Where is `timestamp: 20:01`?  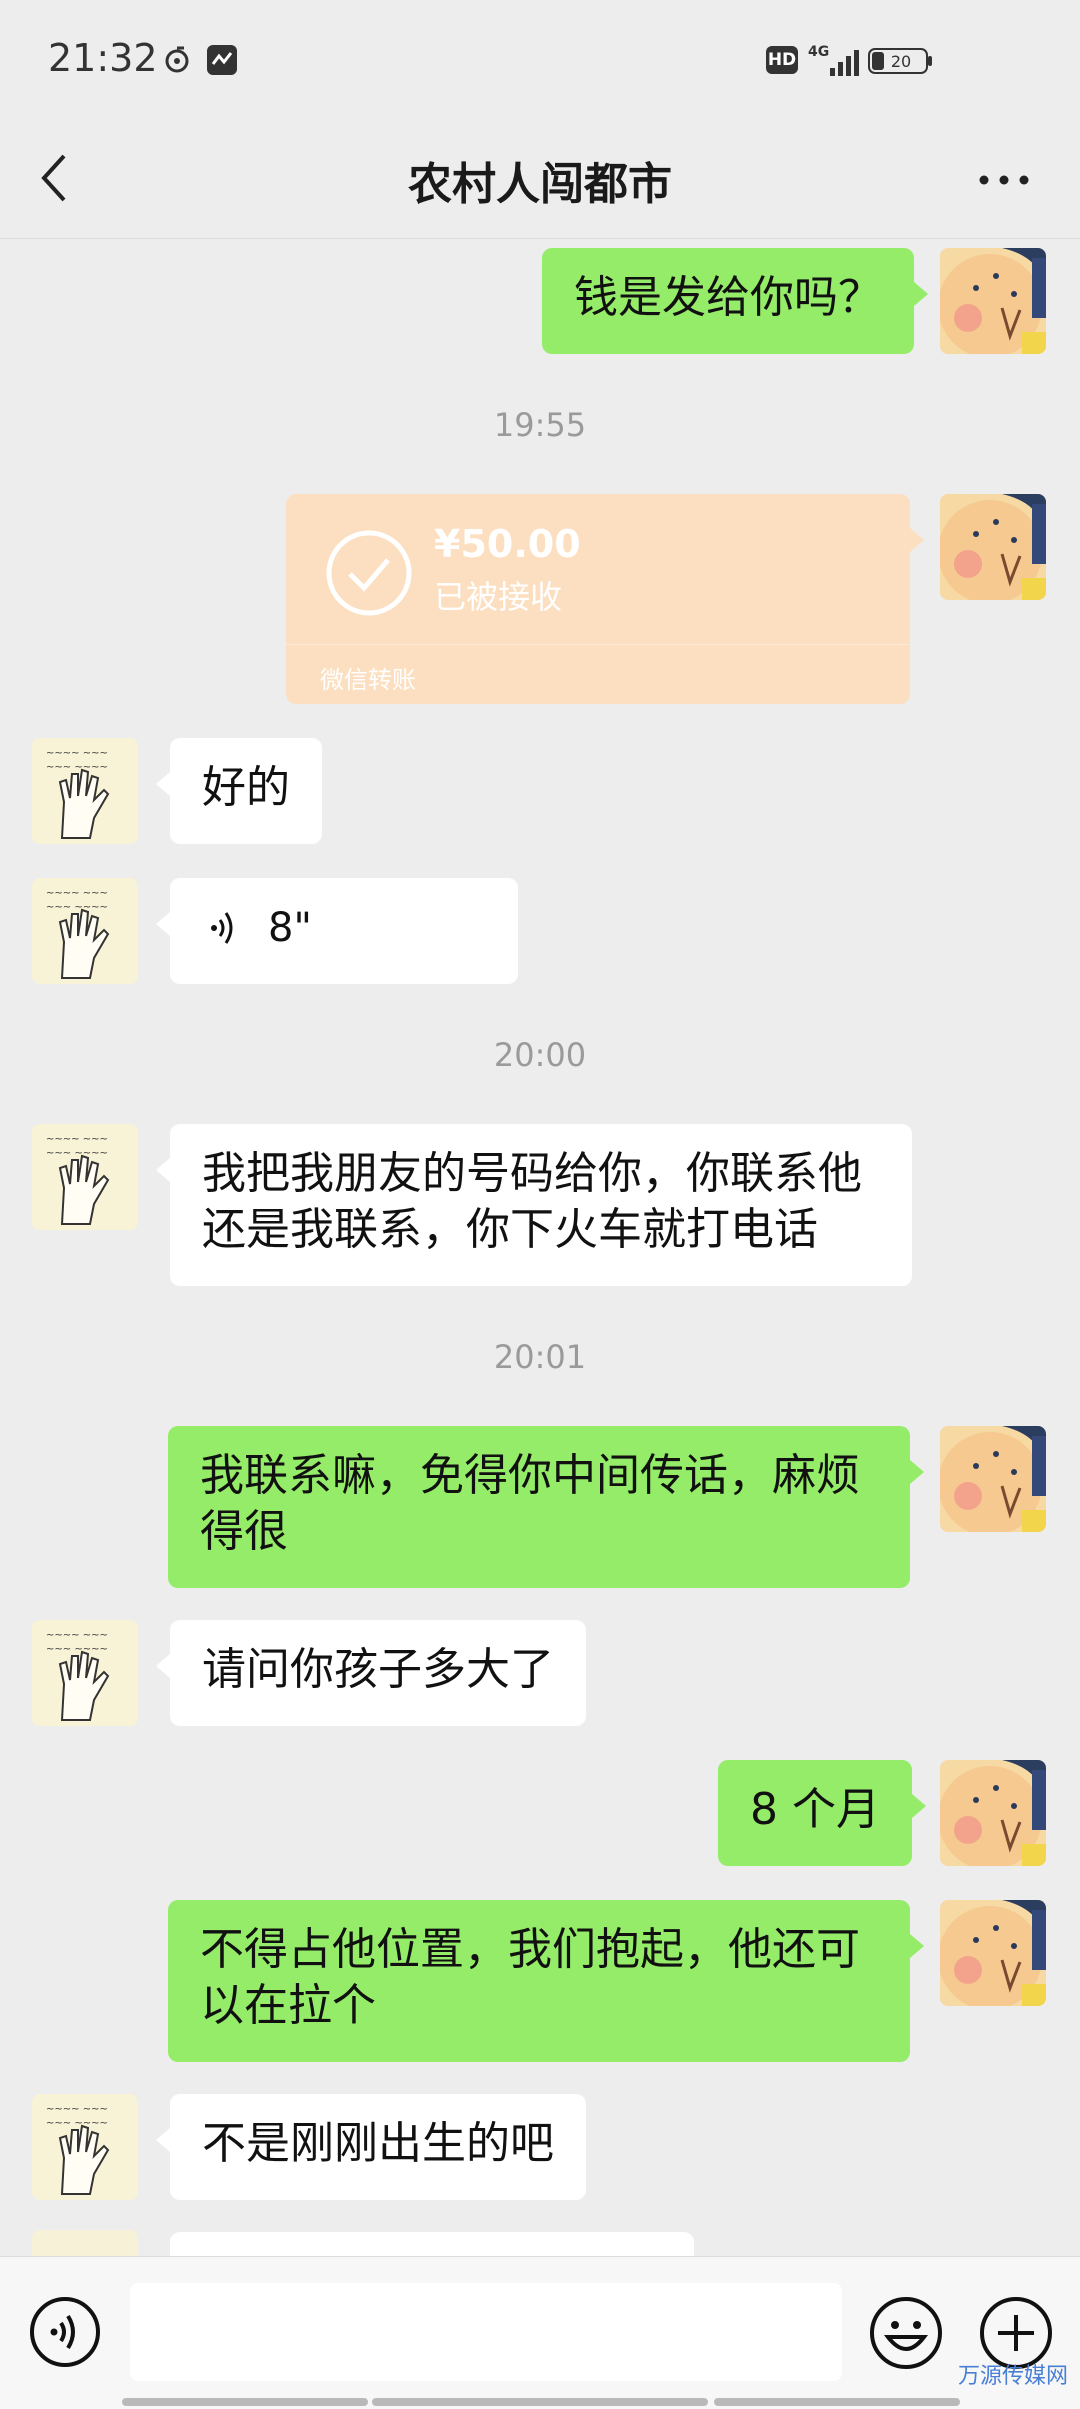
timestamp: 20:01 is located at coordinates (540, 1357).